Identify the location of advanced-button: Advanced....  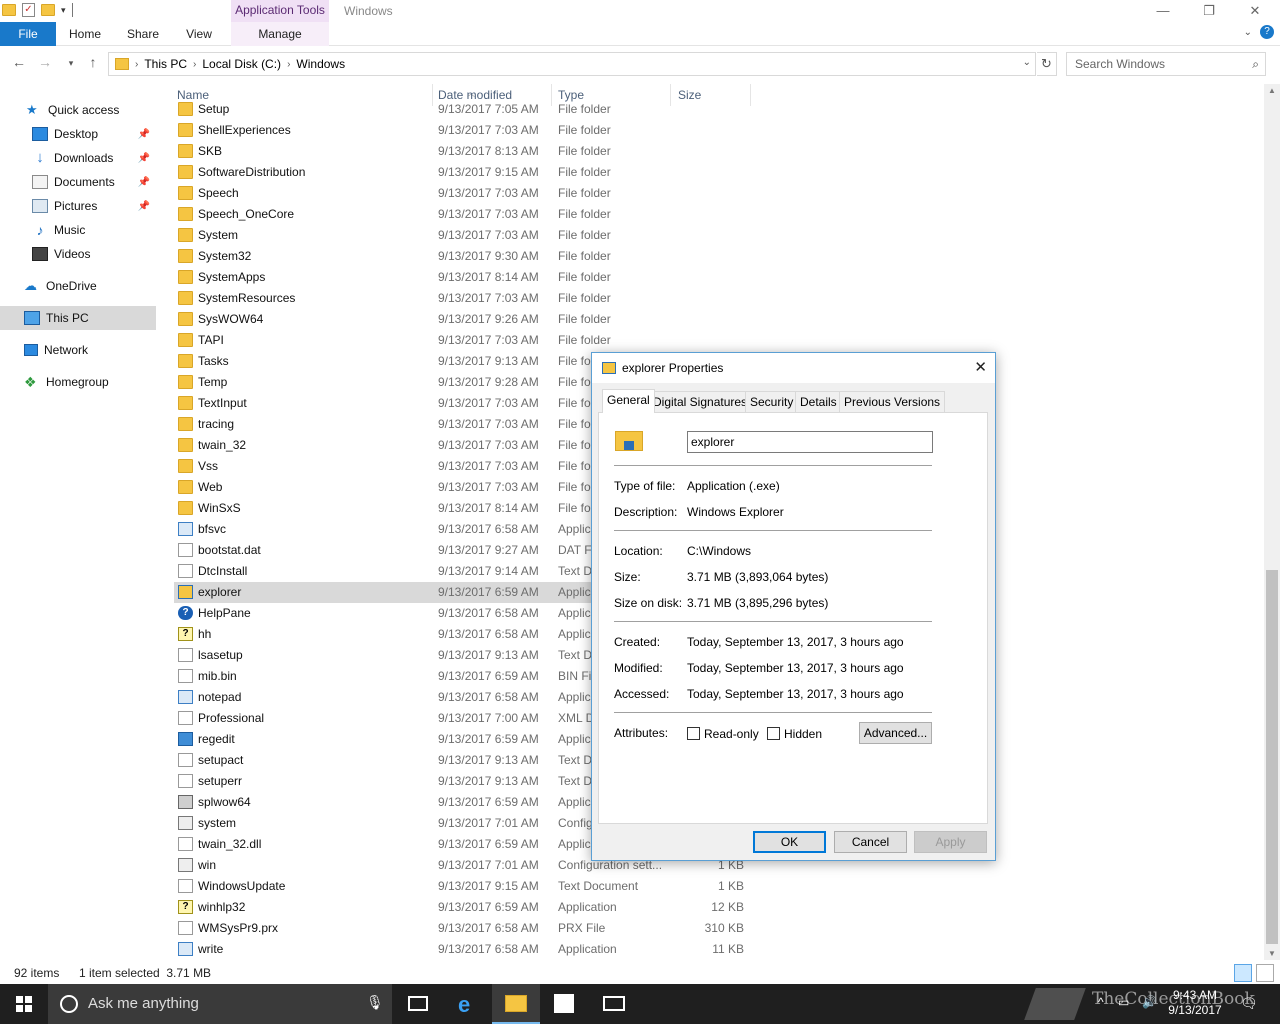
(895, 733).